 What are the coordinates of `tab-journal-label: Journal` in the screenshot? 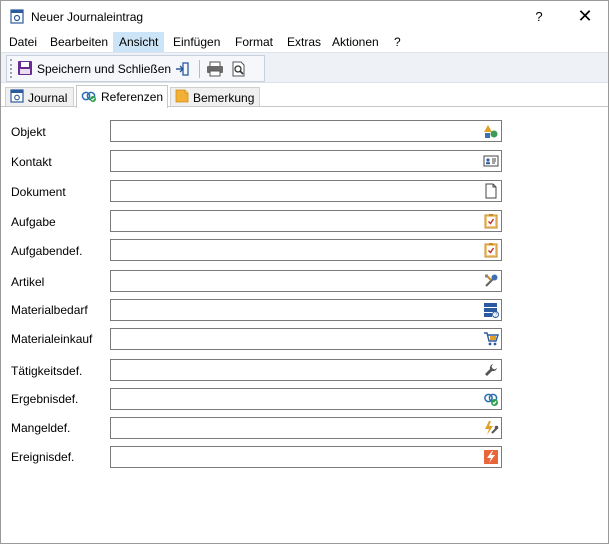 It's located at (48, 97).